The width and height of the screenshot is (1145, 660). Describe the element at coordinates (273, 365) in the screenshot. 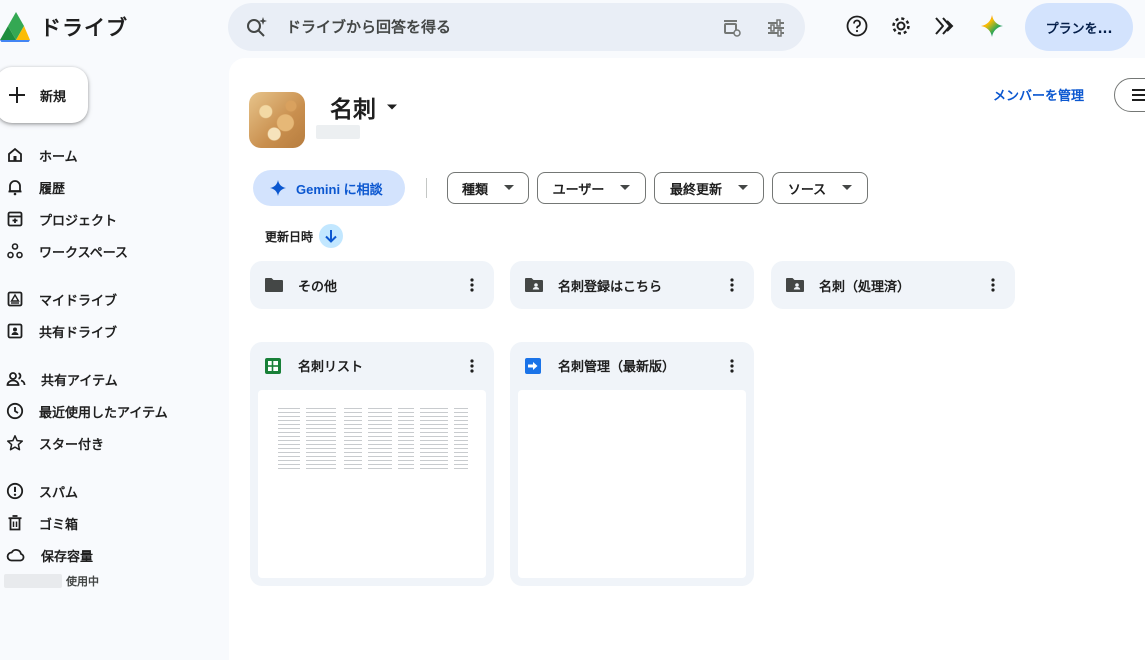

I see `sheets-icon` at that location.